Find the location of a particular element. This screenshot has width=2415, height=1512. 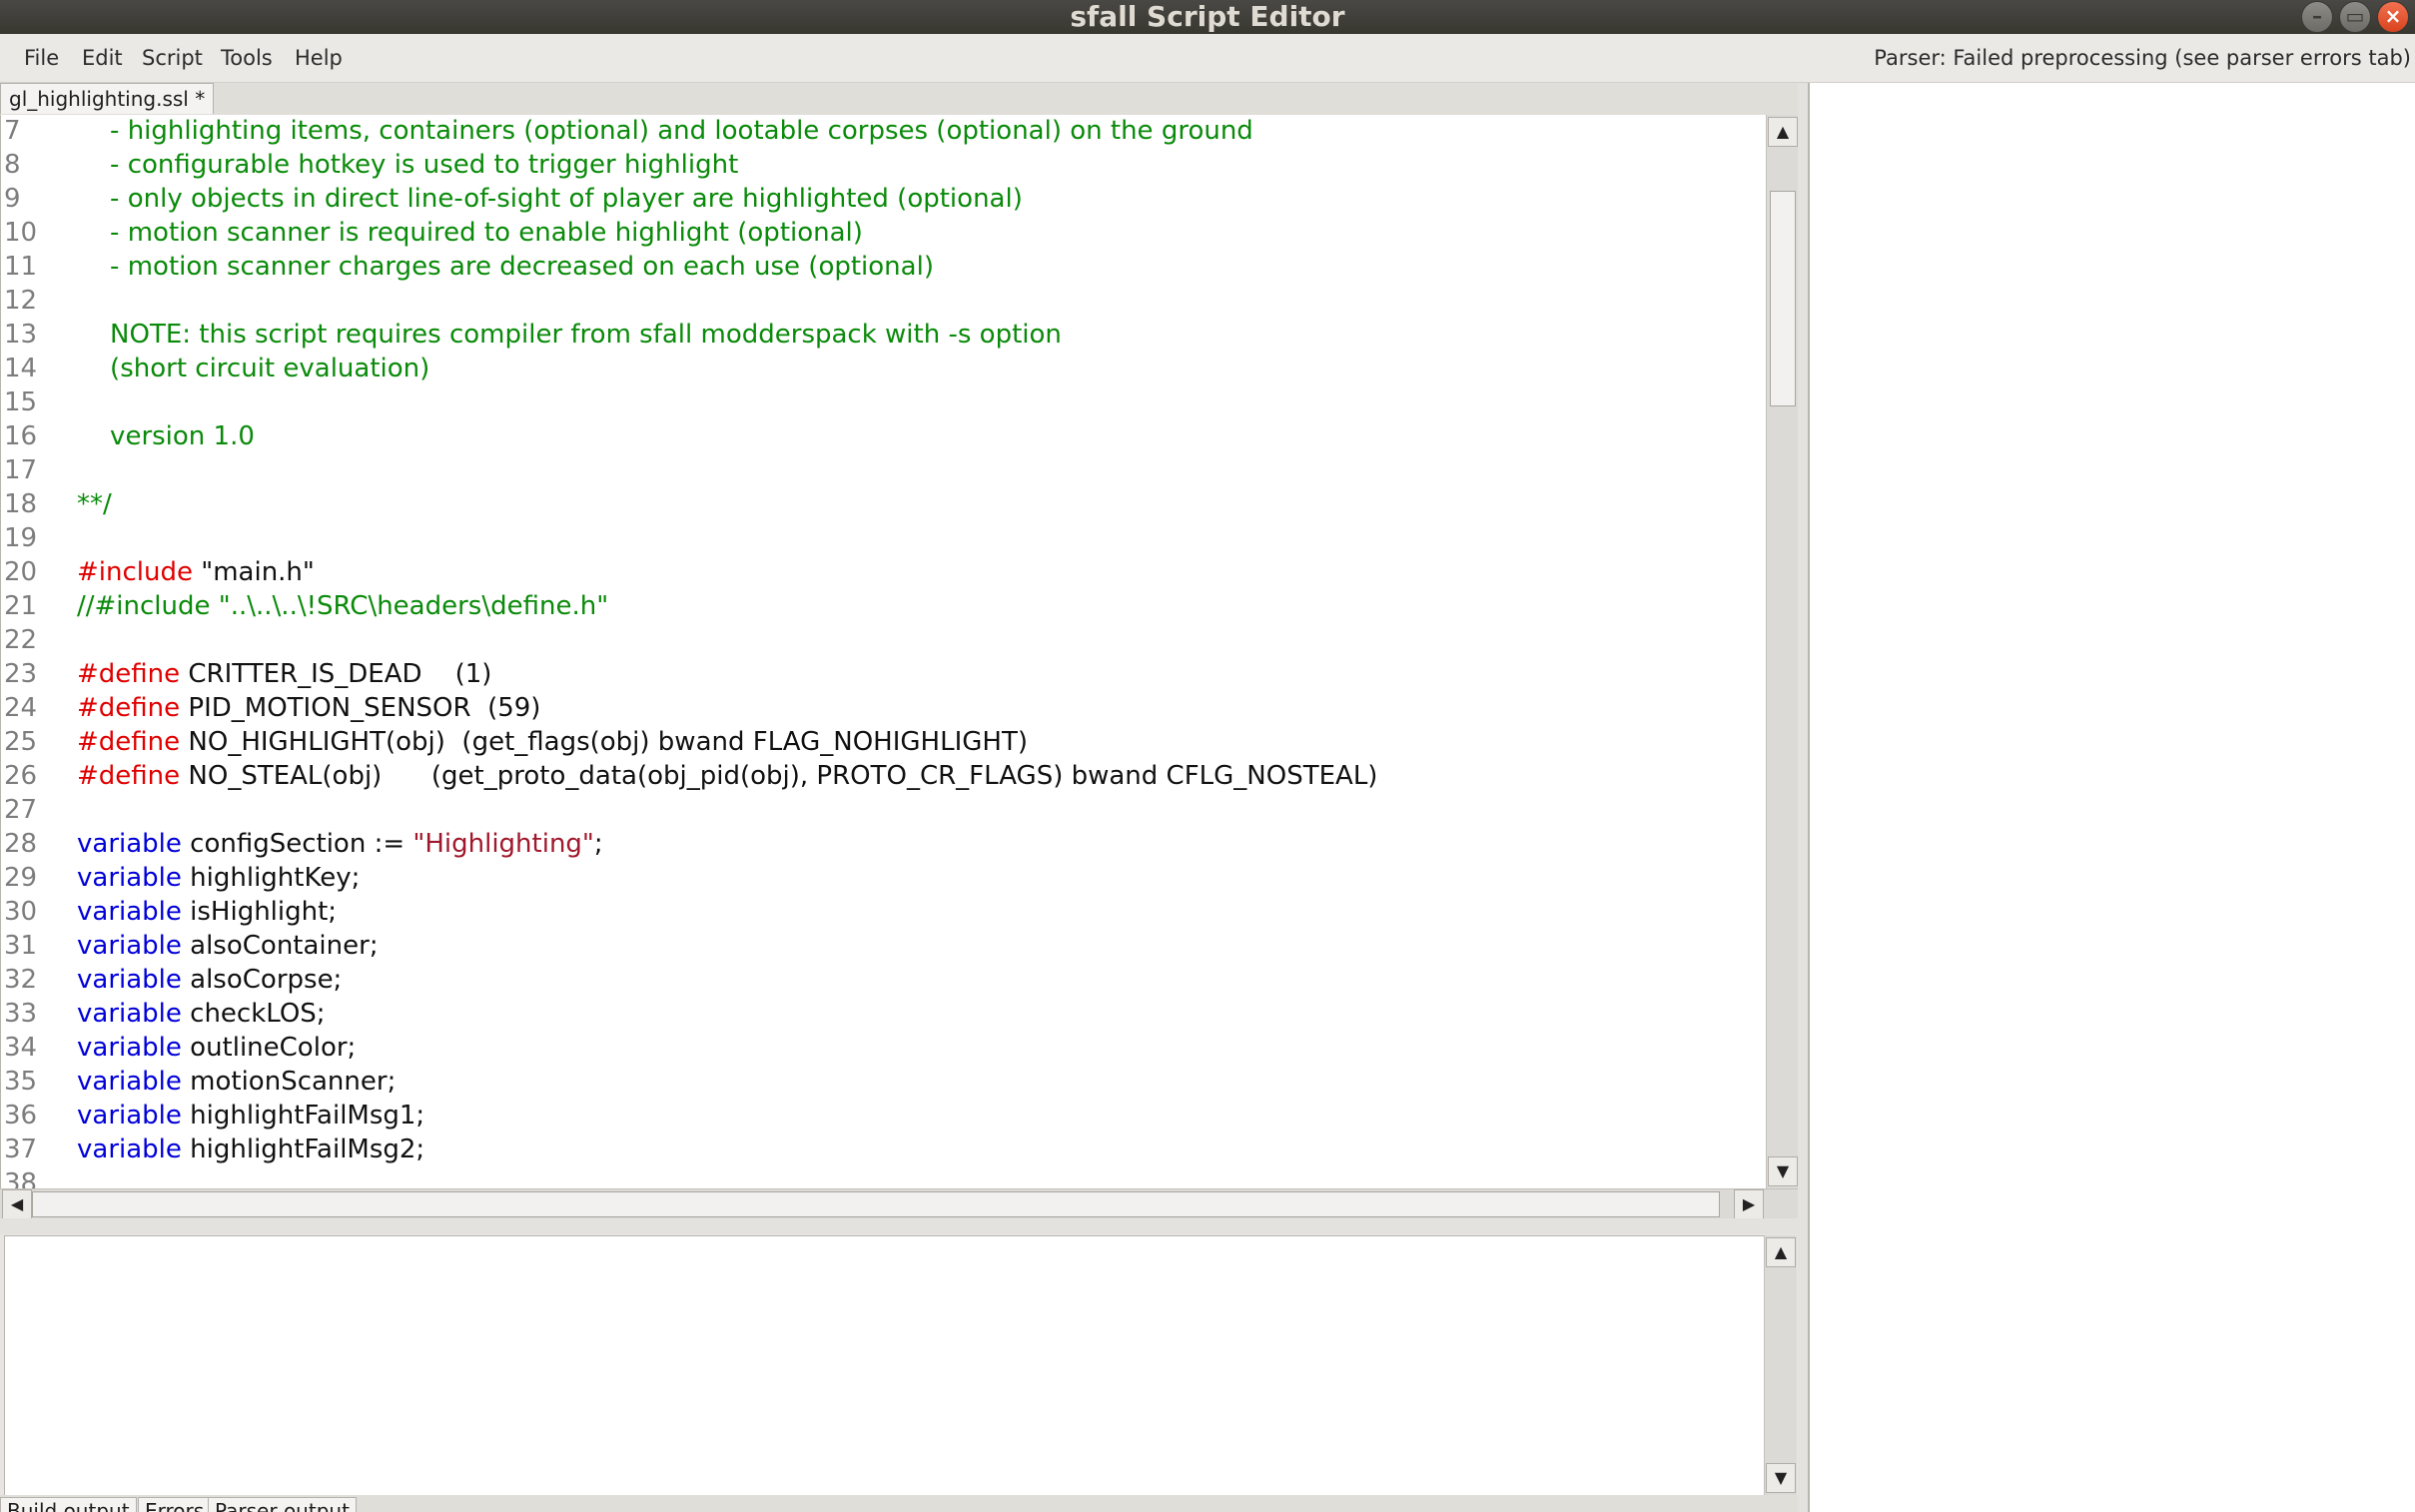

code-line: 36 variable highlightFailMsg1; is located at coordinates (884, 1116).